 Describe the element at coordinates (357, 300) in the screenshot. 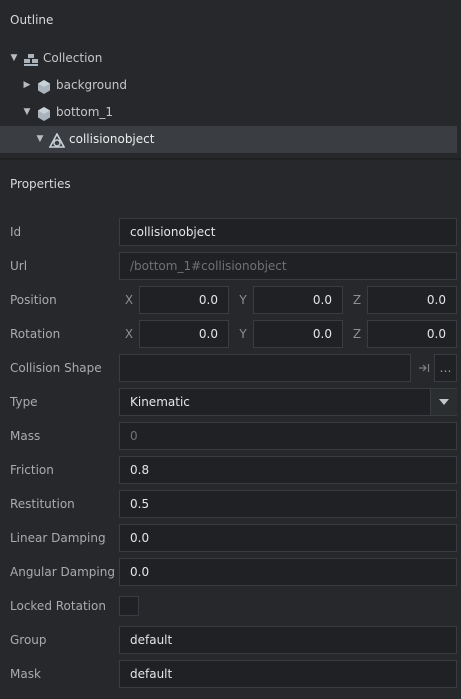

I see `position-z-label: Z` at that location.